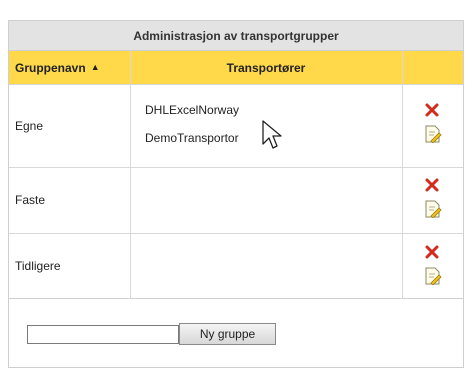 Image resolution: width=473 pixels, height=377 pixels. What do you see at coordinates (192, 110) in the screenshot?
I see `carrier-item: DHLExcelNorway` at bounding box center [192, 110].